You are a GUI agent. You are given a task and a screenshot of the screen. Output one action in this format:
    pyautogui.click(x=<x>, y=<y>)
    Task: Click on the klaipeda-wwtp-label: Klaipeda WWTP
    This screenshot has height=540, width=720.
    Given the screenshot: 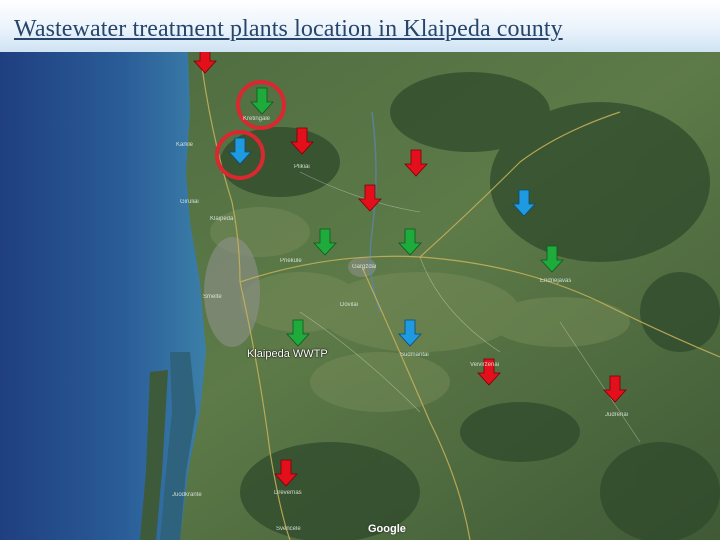 What is the action you would take?
    pyautogui.click(x=287, y=354)
    